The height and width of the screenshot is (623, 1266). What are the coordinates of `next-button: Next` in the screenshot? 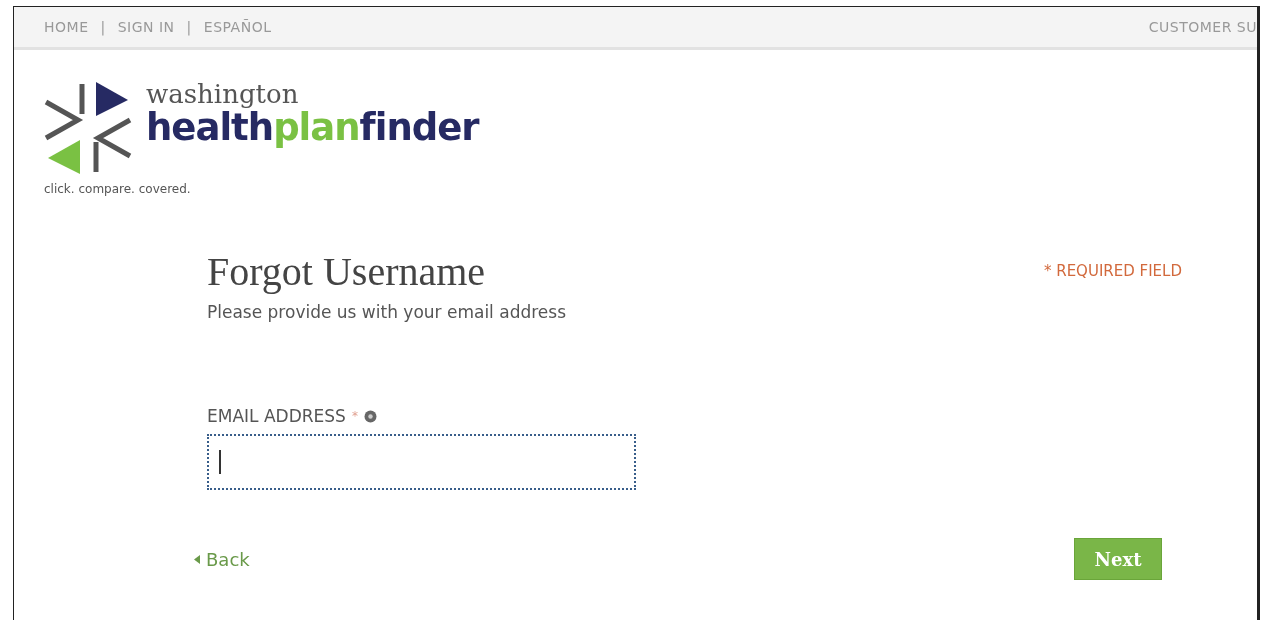 It's located at (1118, 559).